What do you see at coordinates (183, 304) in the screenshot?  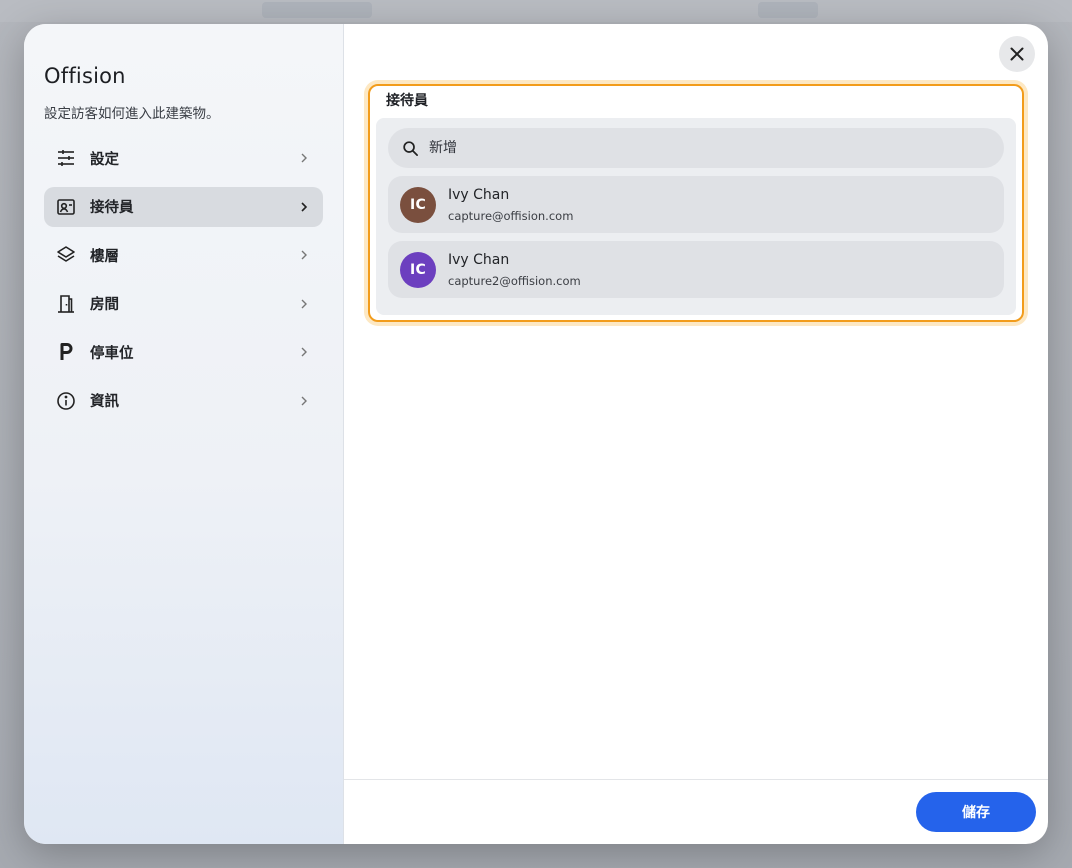 I see `sidebar-item-rooms: 房間` at bounding box center [183, 304].